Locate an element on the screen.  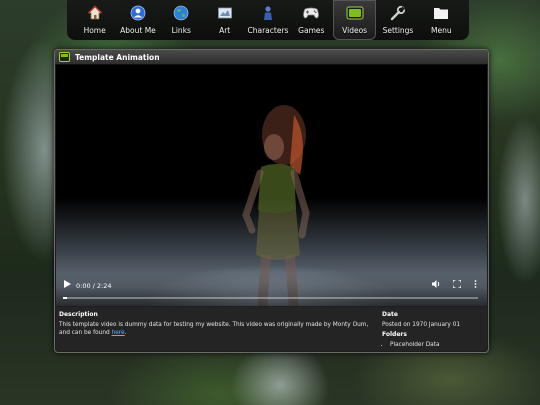
nav-videos: Videos is located at coordinates (354, 20).